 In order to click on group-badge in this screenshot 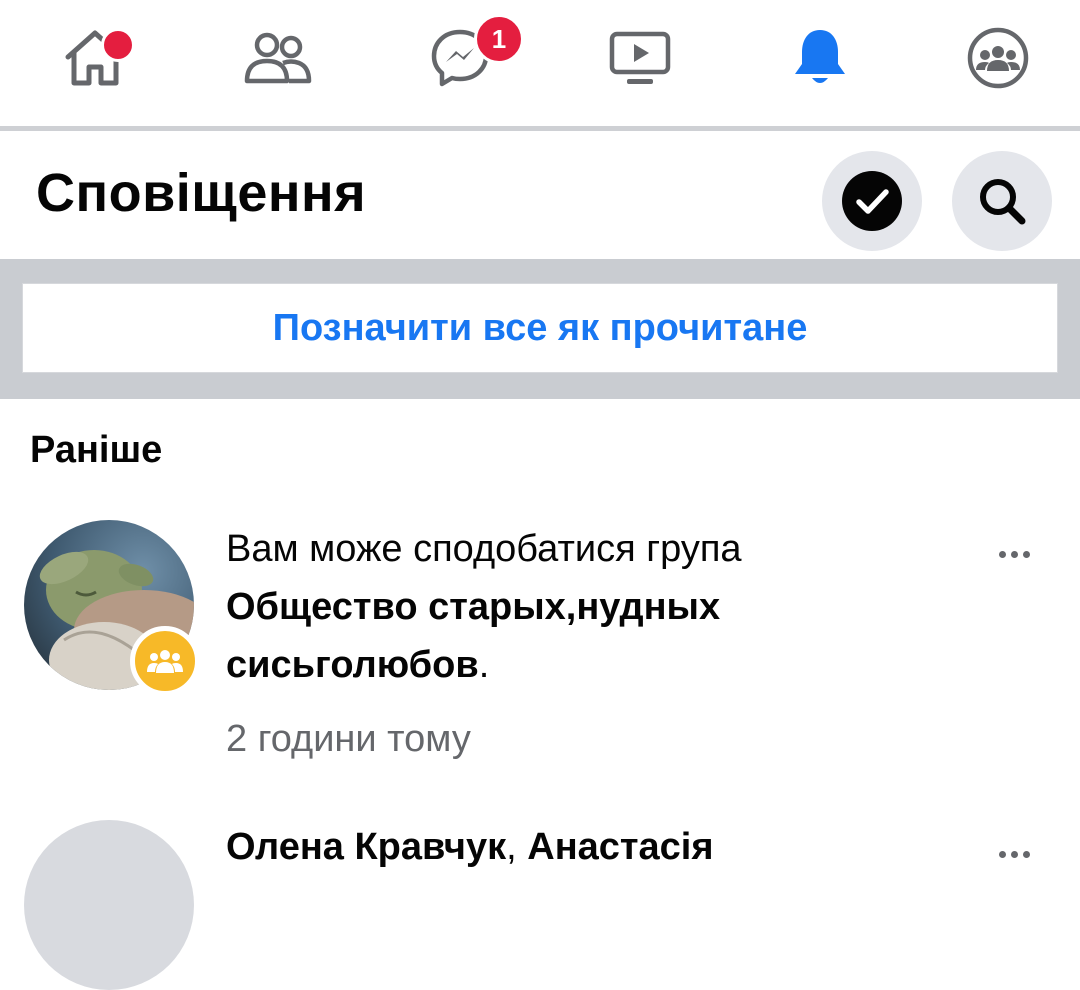, I will do `click(165, 661)`.